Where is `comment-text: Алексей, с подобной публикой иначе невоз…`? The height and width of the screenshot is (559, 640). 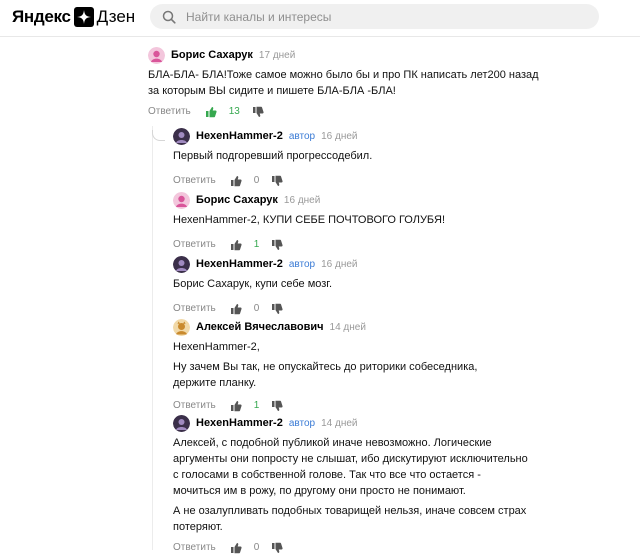
comment-text: Алексей, с подобной публикой иначе невоз… is located at coordinates (352, 485).